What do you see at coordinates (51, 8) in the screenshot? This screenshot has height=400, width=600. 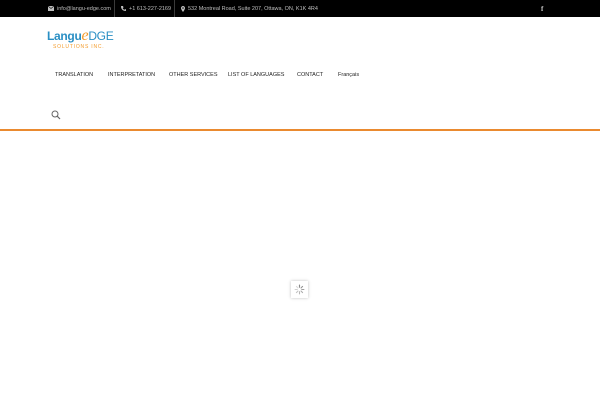 I see `envelope-icon` at bounding box center [51, 8].